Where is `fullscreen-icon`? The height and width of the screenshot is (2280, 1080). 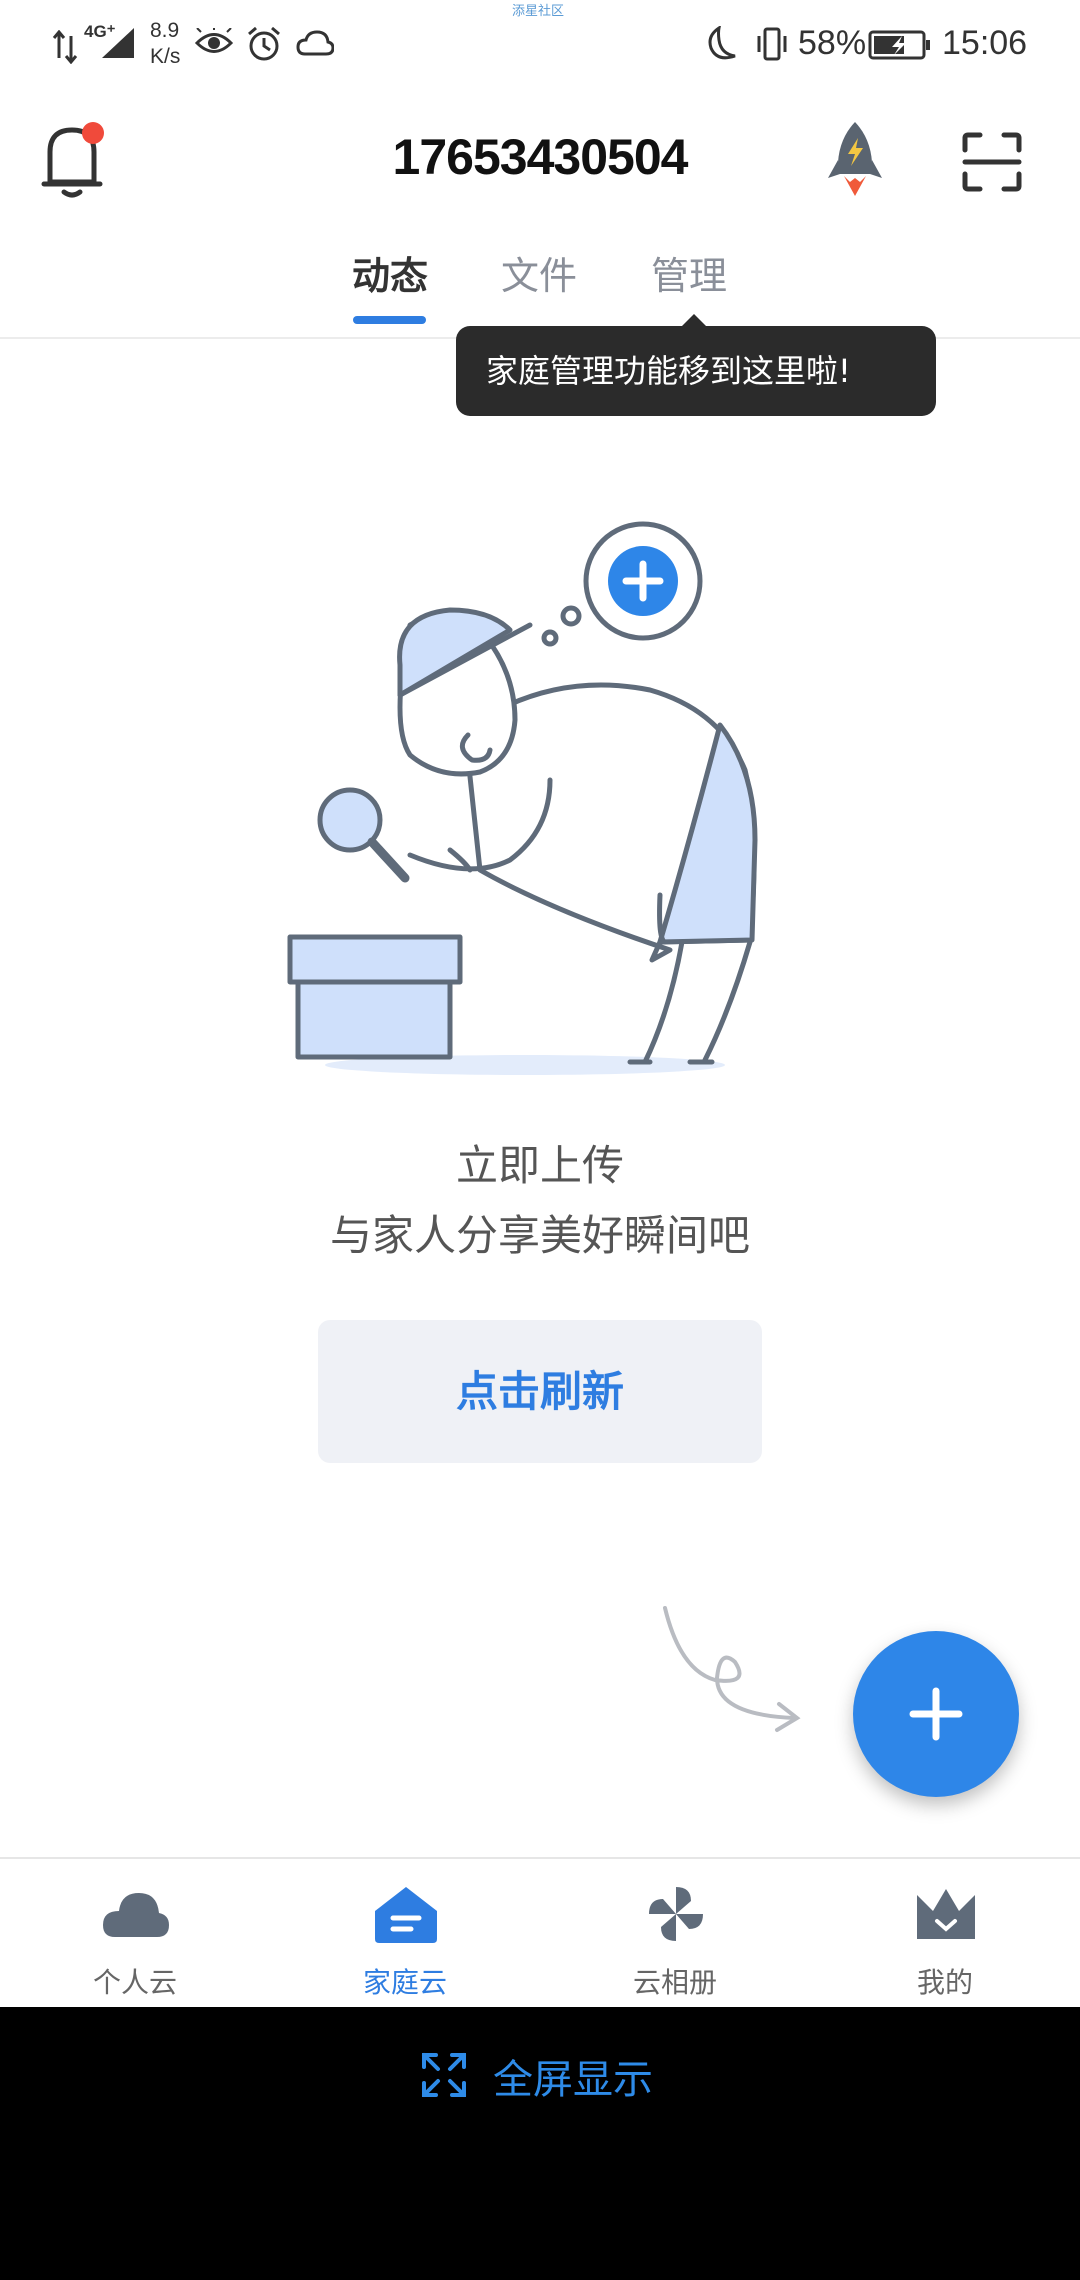
fullscreen-icon is located at coordinates (444, 2075).